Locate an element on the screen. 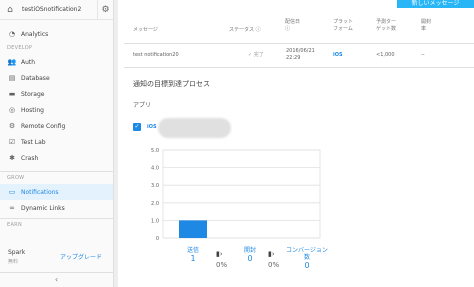 Image resolution: width=474 pixels, height=287 pixels. stat-label-line2: 数 is located at coordinates (306, 257).